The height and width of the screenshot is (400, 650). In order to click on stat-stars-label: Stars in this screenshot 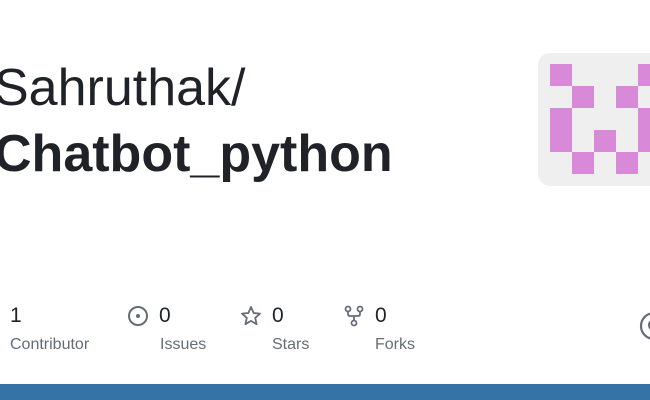, I will do `click(291, 344)`.